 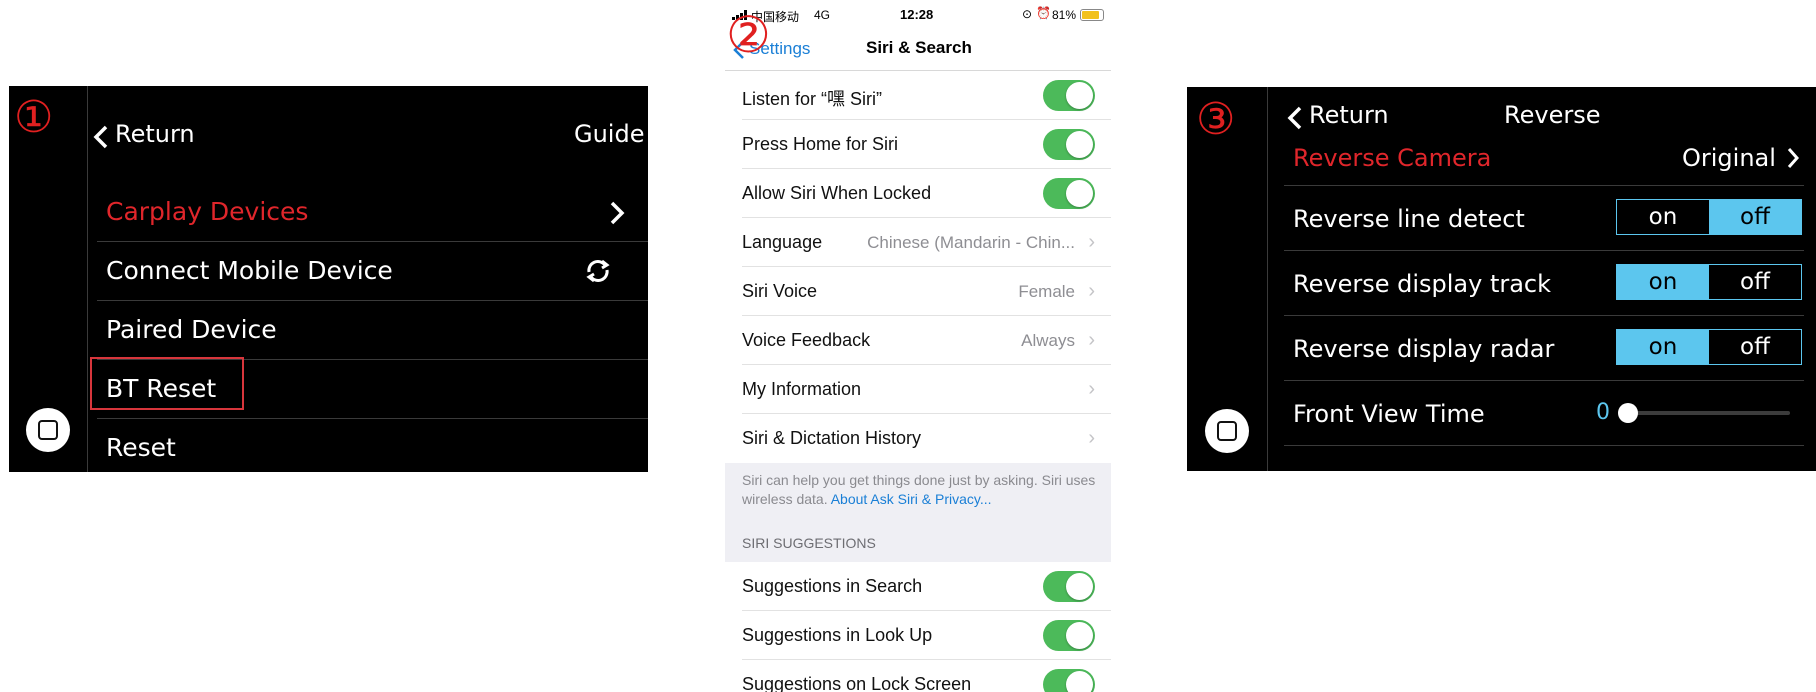 I want to click on row-label: Suggestions in Search, so click(x=832, y=586).